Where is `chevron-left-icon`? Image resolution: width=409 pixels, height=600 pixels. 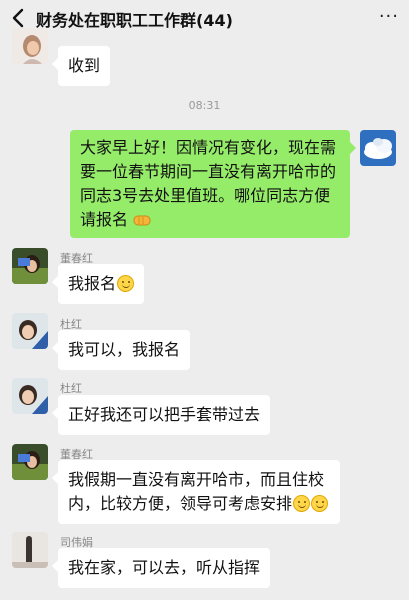 chevron-left-icon is located at coordinates (18, 18).